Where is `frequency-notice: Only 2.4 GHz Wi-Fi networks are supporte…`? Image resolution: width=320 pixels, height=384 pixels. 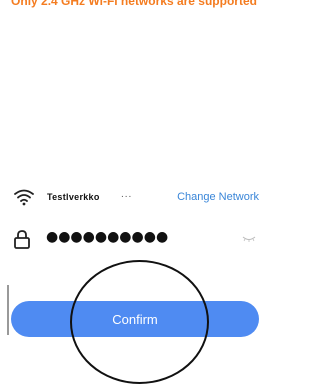 frequency-notice: Only 2.4 GHz Wi-Fi networks are supporte… is located at coordinates (134, 4).